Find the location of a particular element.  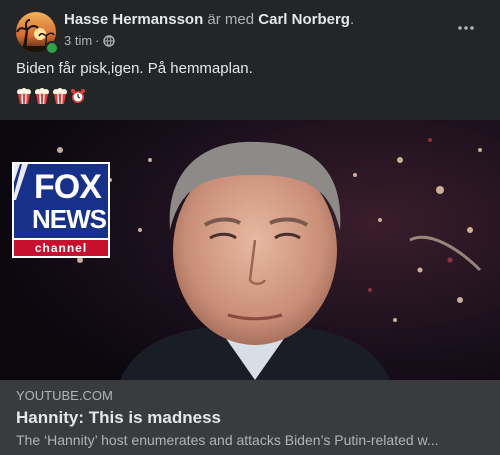

more-horizontal-icon is located at coordinates (466, 28).